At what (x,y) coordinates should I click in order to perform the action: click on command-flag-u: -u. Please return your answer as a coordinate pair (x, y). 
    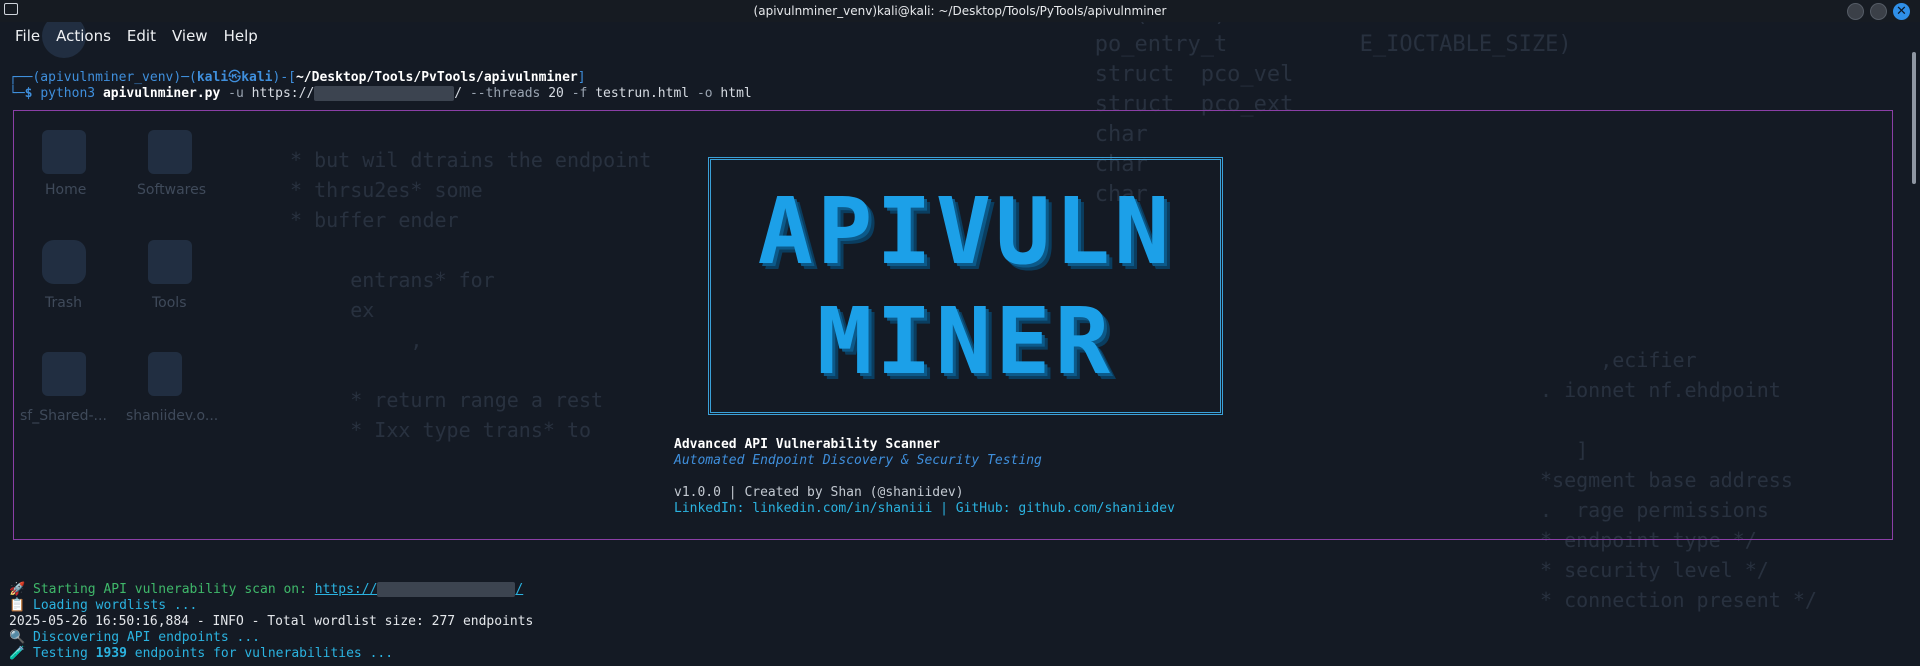
    Looking at the image, I should click on (236, 93).